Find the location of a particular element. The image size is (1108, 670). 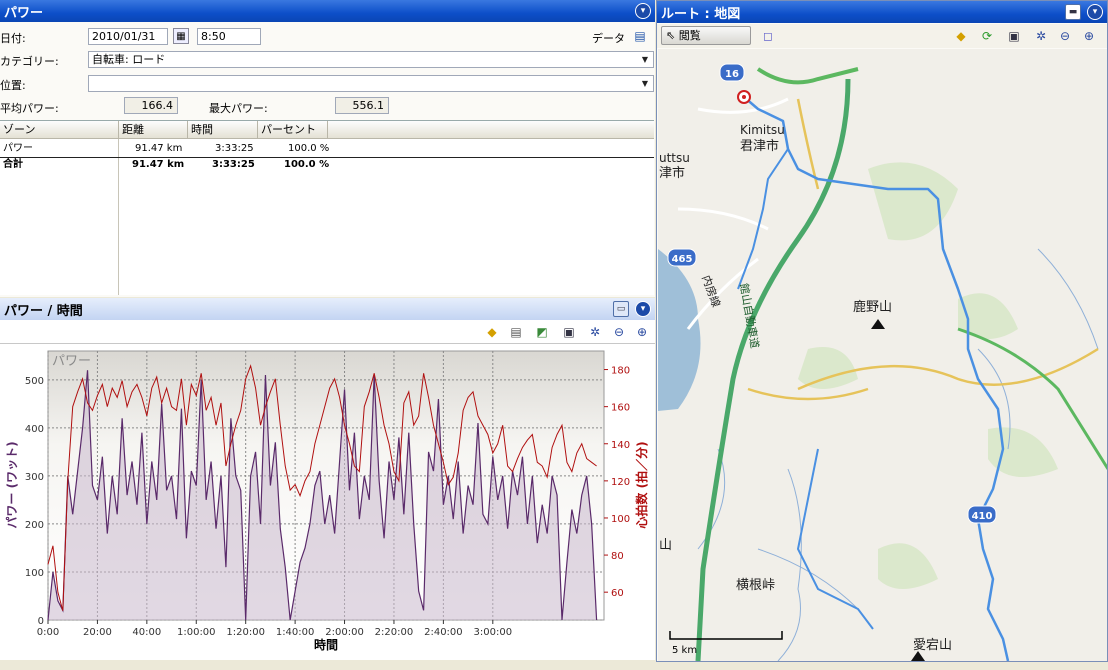

max-power-value: 556.1 is located at coordinates (362, 105).